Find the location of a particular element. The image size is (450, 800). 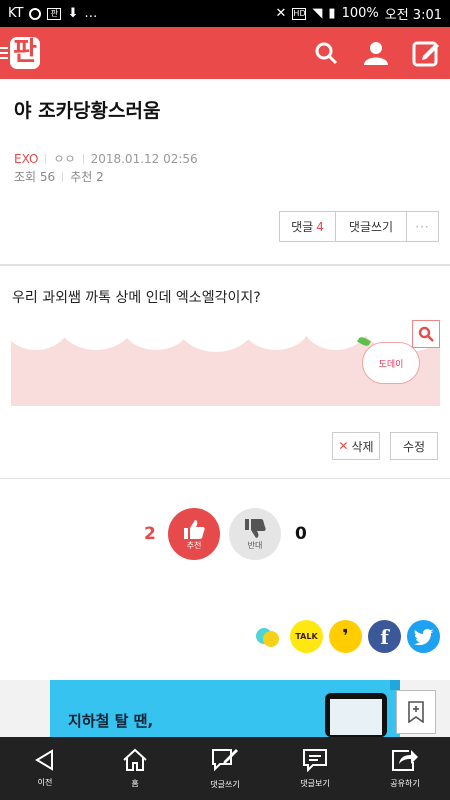

kakaotalk-share-icon: TALK is located at coordinates (306, 636).